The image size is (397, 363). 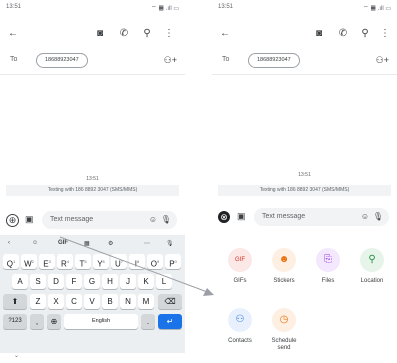 I want to click on arrow-line, so click(x=135, y=265).